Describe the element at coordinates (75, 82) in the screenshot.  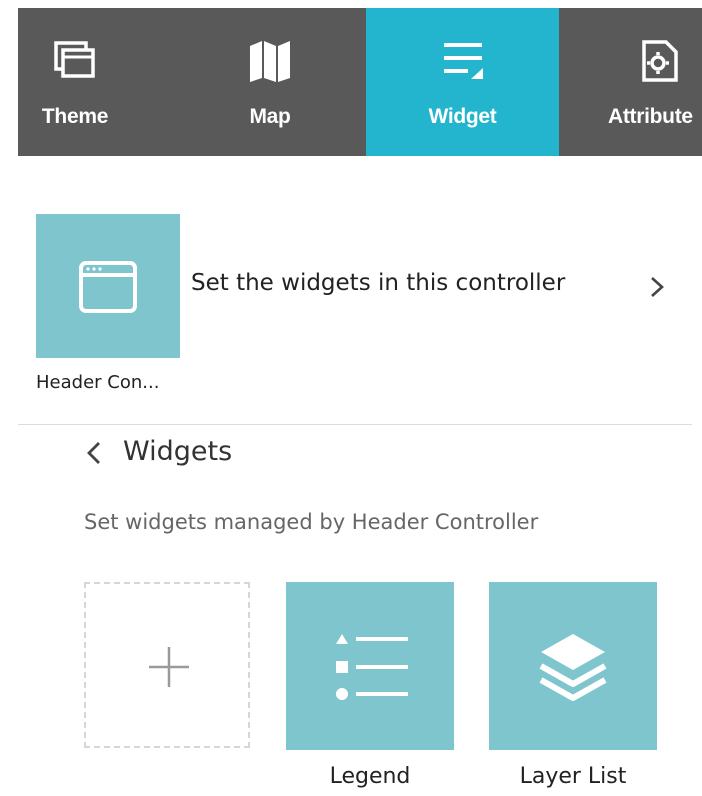
I see `tab-theme: Theme` at that location.